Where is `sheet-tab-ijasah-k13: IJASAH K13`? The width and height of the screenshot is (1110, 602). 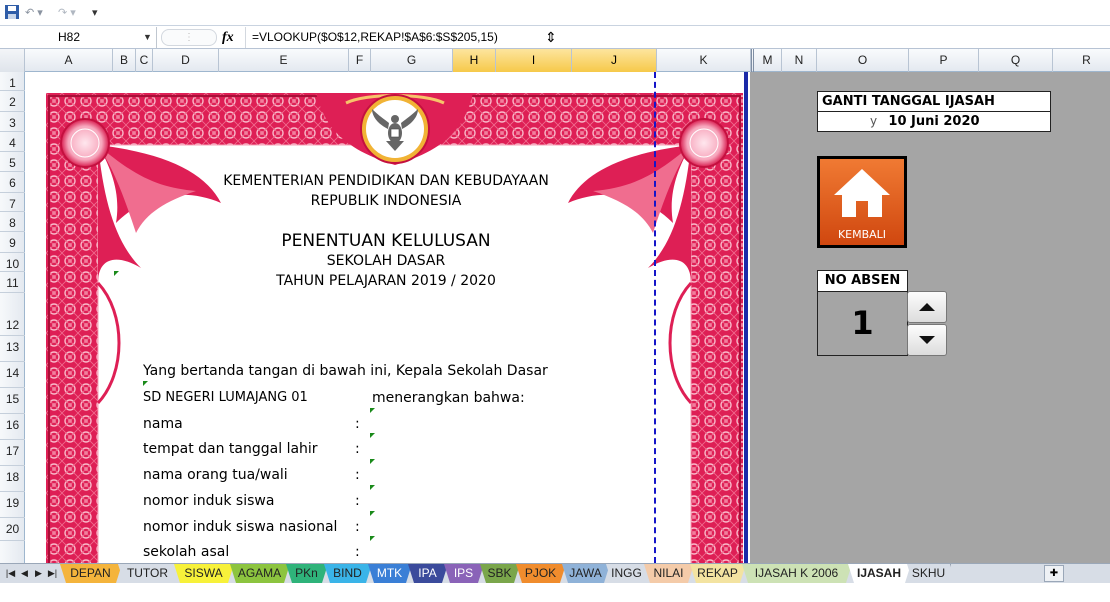 sheet-tab-ijasah-k13: IJASAH K13 is located at coordinates (879, 573).